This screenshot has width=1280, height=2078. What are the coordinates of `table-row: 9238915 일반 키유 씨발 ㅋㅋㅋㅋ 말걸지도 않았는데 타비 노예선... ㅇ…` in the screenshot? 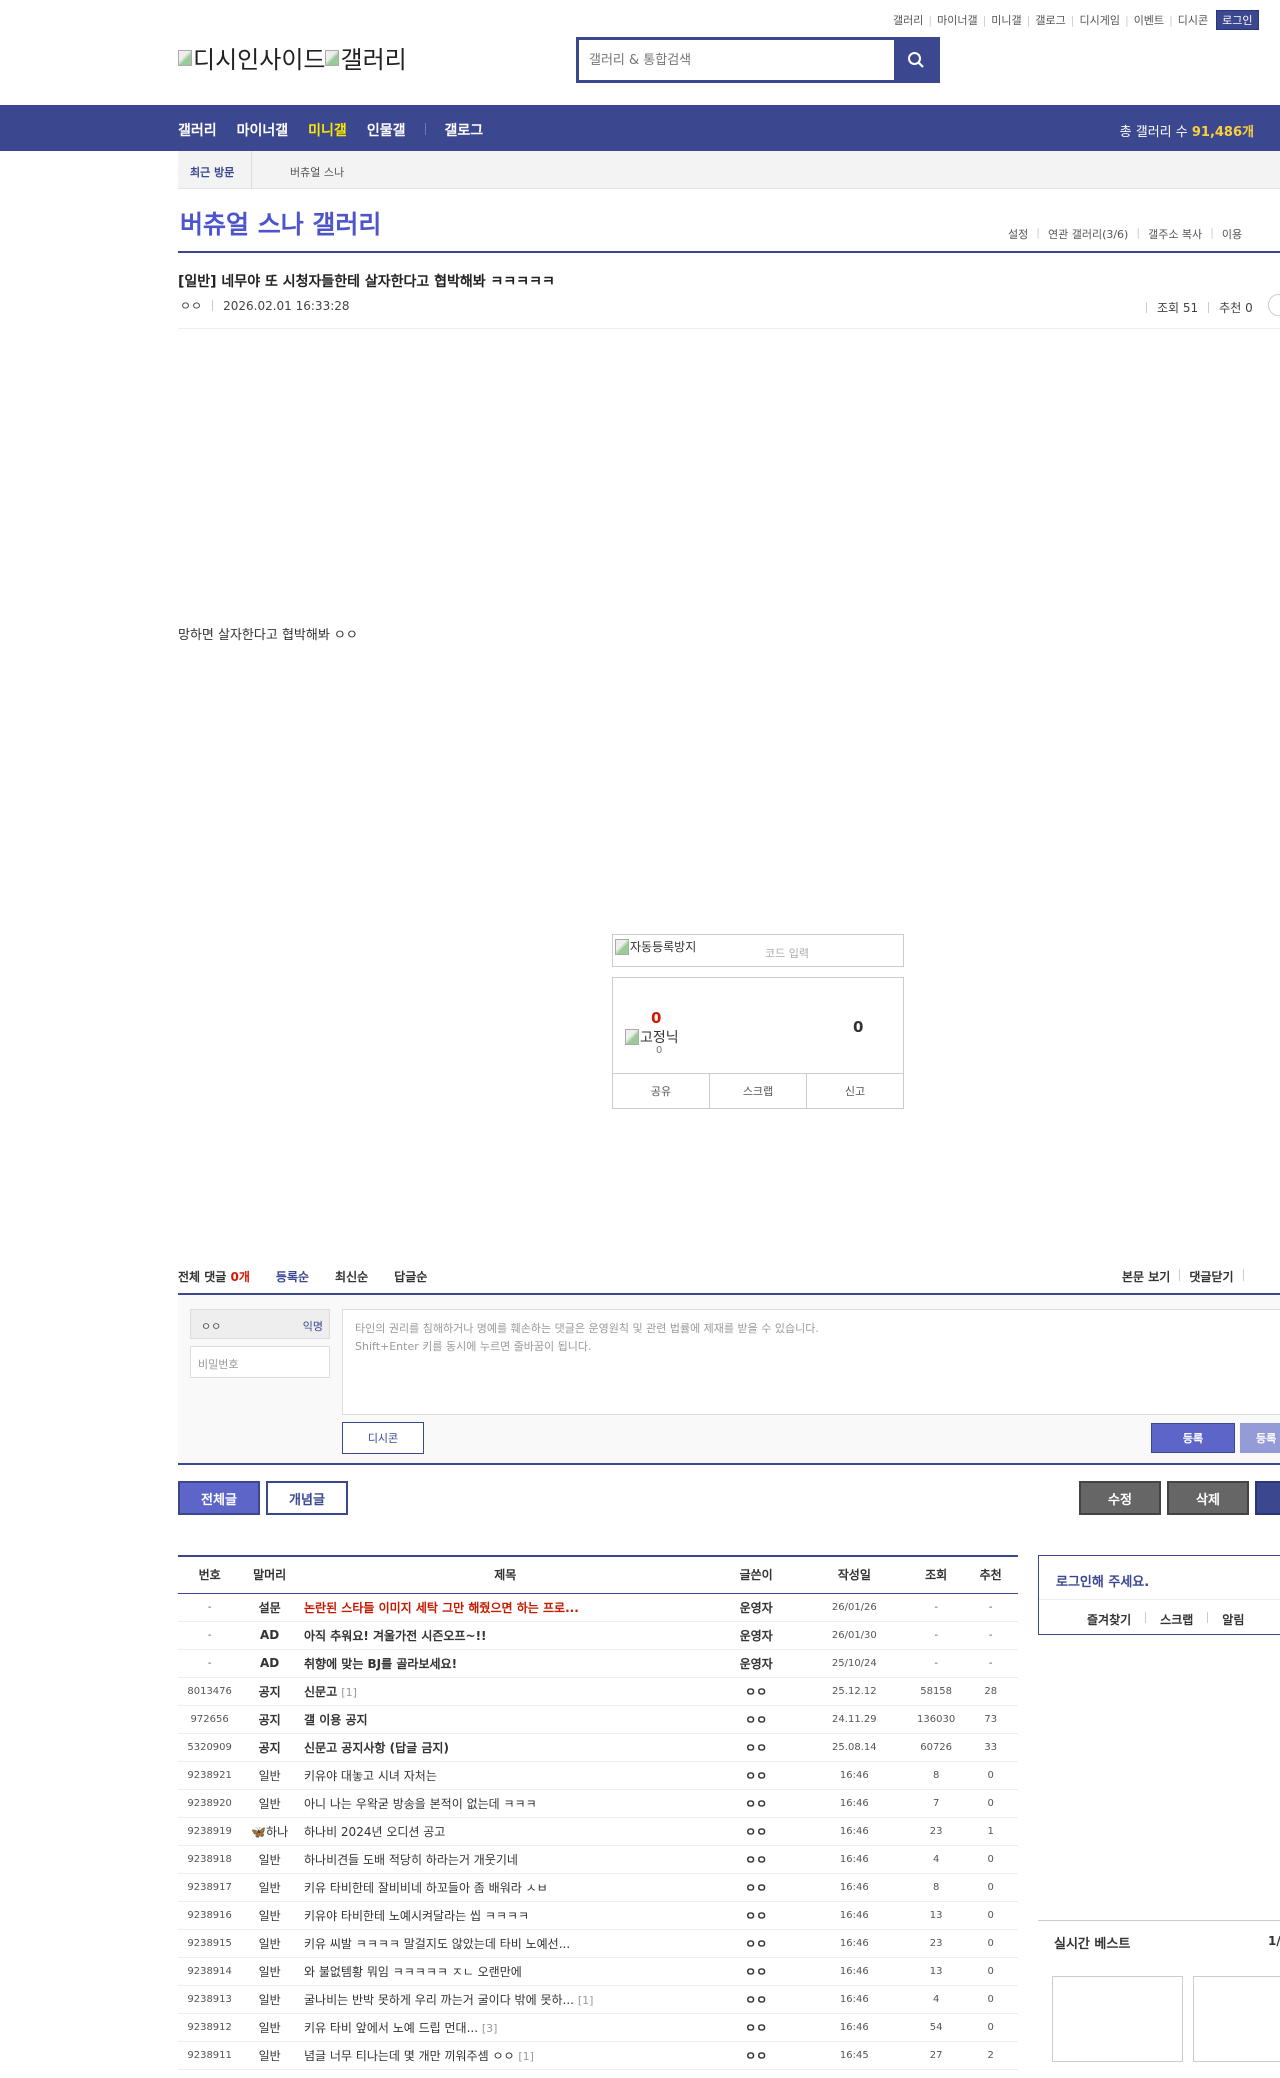 It's located at (598, 1943).